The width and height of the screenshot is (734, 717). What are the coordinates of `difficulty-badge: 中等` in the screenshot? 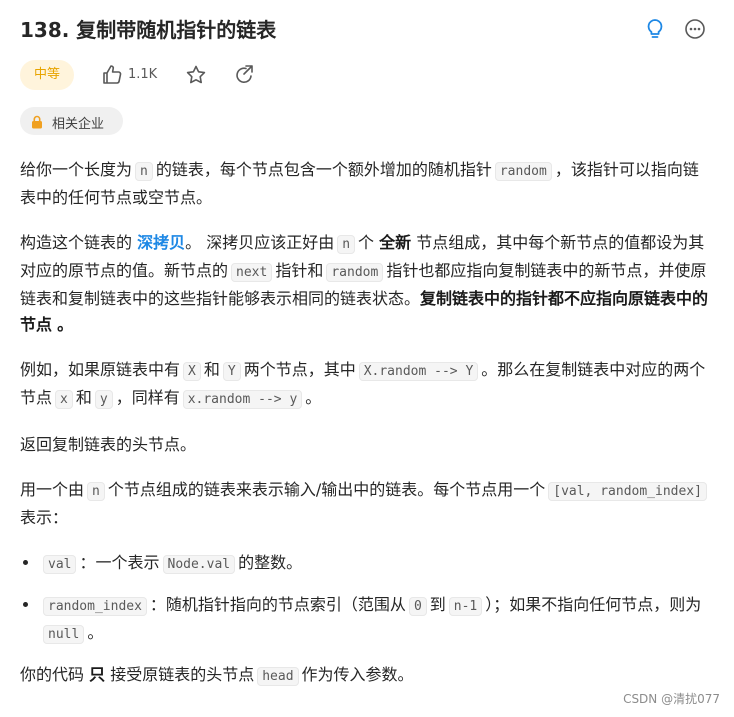 It's located at (47, 75).